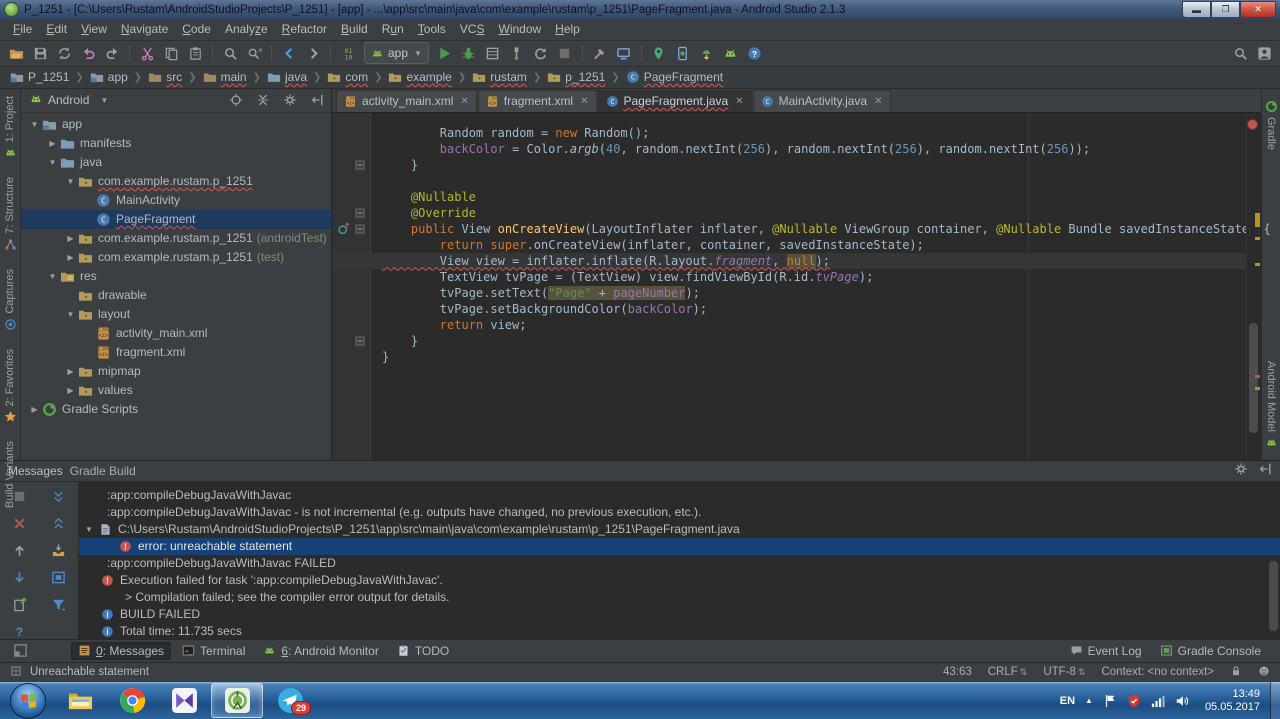  What do you see at coordinates (755, 53) in the screenshot?
I see `toolbar-help-button: ?` at bounding box center [755, 53].